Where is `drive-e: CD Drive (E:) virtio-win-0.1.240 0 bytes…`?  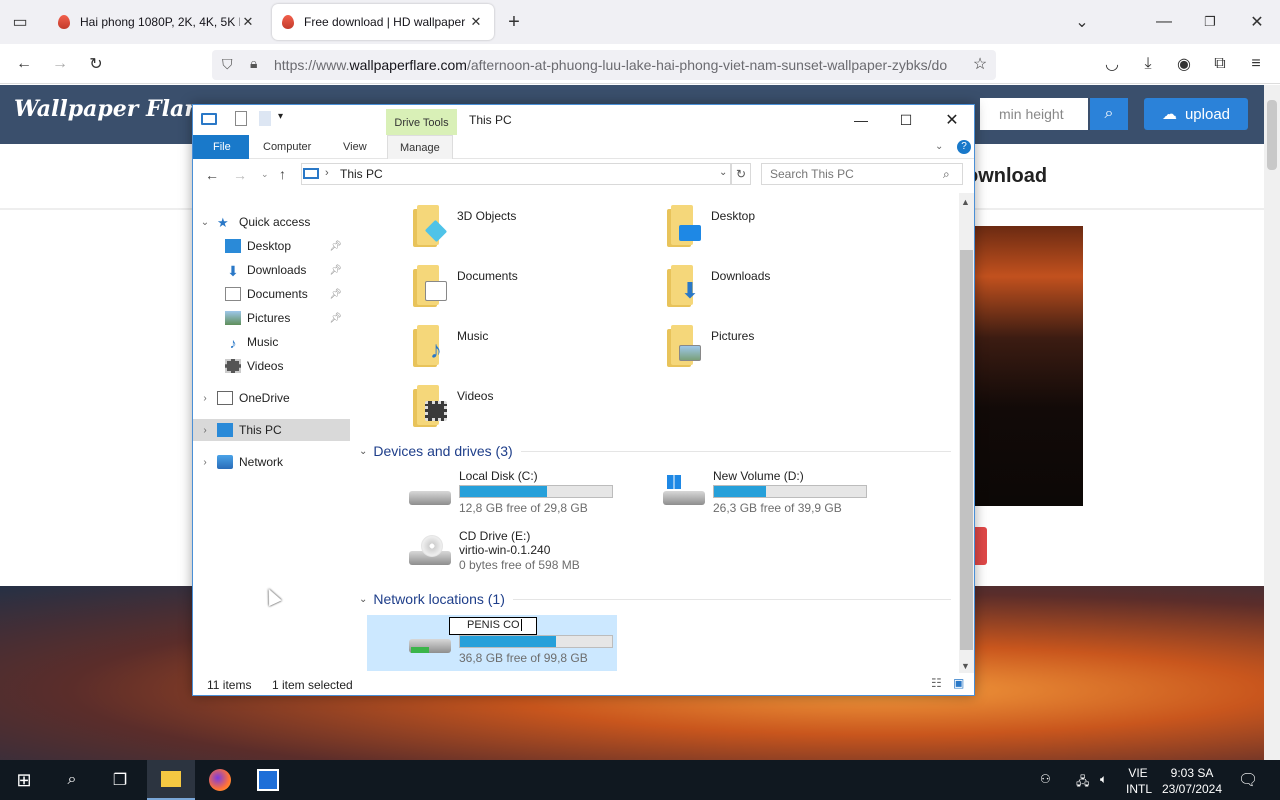 drive-e: CD Drive (E:) virtio-win-0.1.240 0 bytes… is located at coordinates (493, 550).